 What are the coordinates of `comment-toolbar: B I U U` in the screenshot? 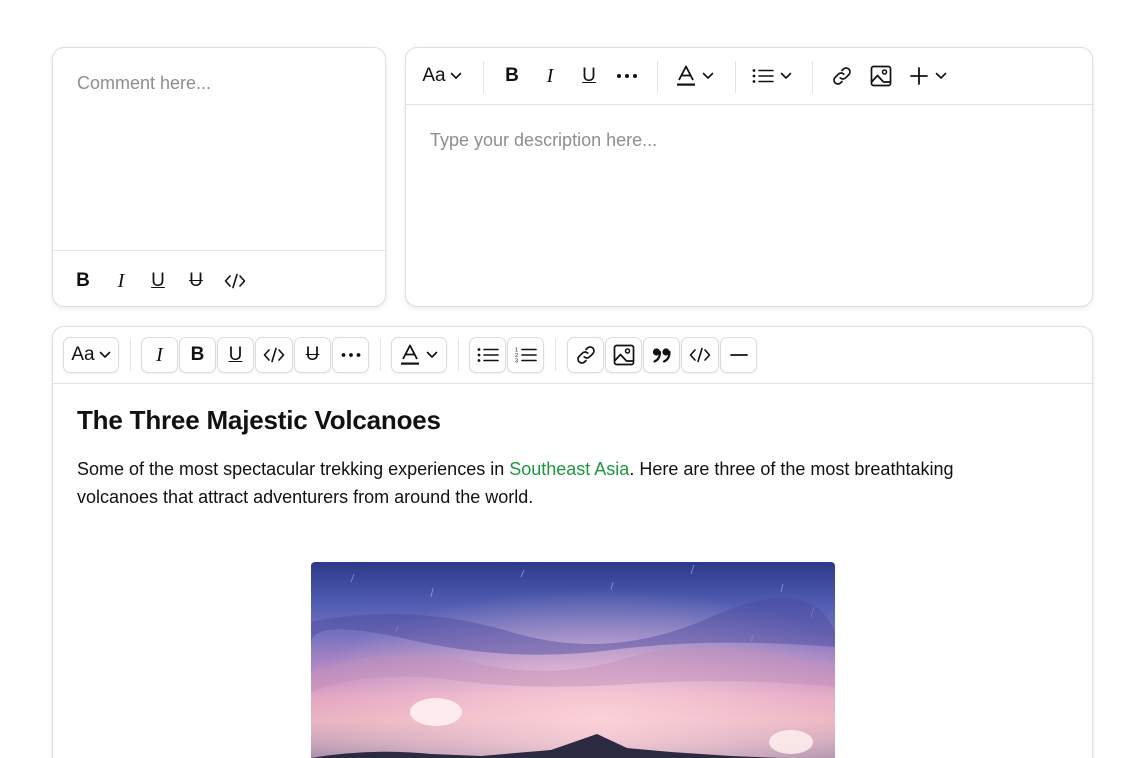 It's located at (219, 279).